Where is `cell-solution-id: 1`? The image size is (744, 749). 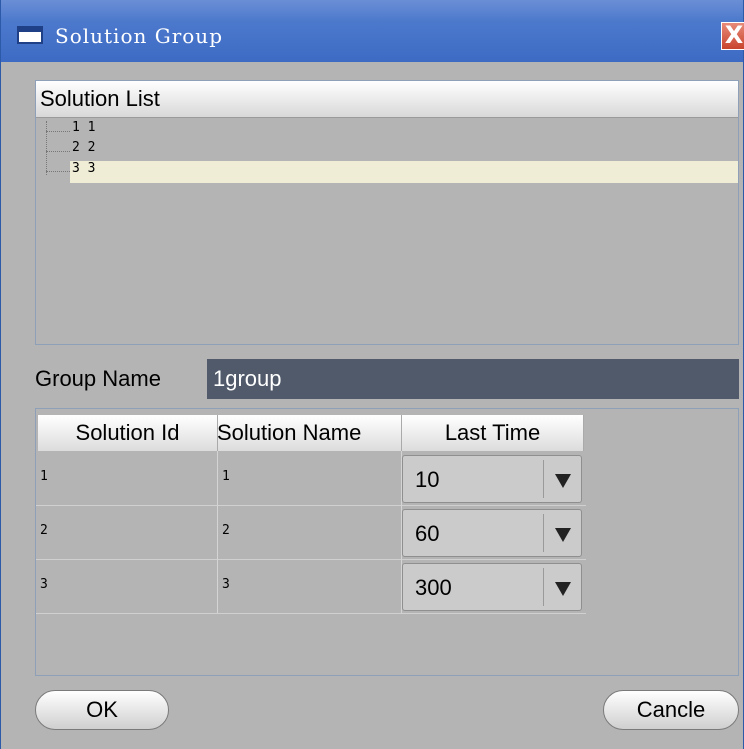
cell-solution-id: 1 is located at coordinates (127, 478).